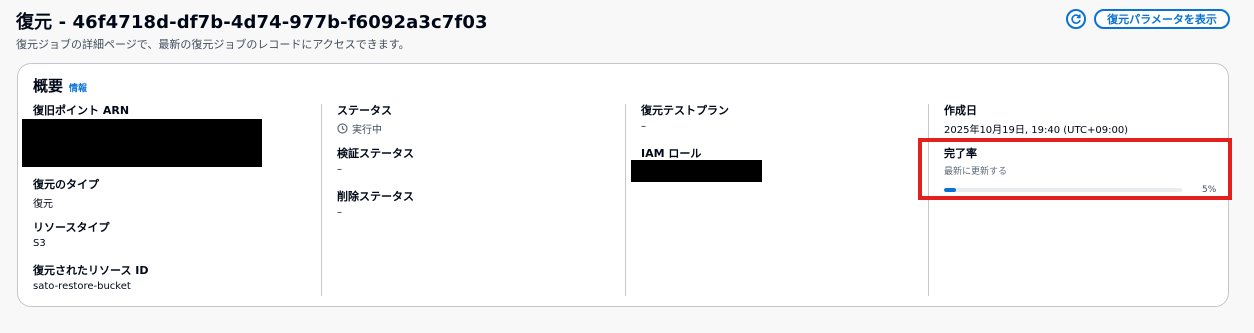 The height and width of the screenshot is (333, 1254). Describe the element at coordinates (364, 110) in the screenshot. I see `status-label: ステータス` at that location.